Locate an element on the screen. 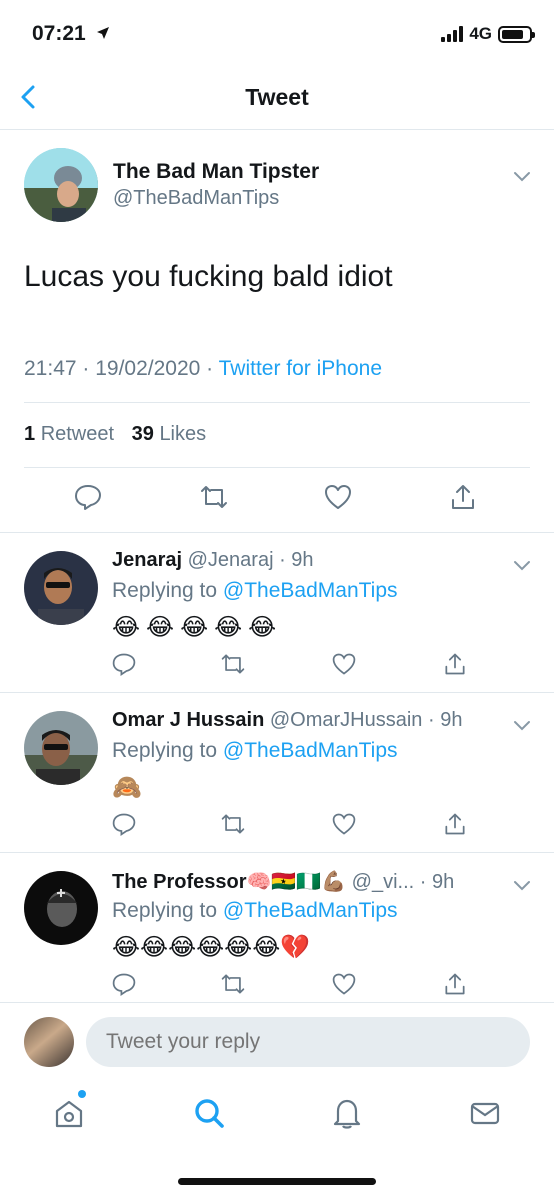 The width and height of the screenshot is (554, 1200). status-indicators: 4G is located at coordinates (488, 34).